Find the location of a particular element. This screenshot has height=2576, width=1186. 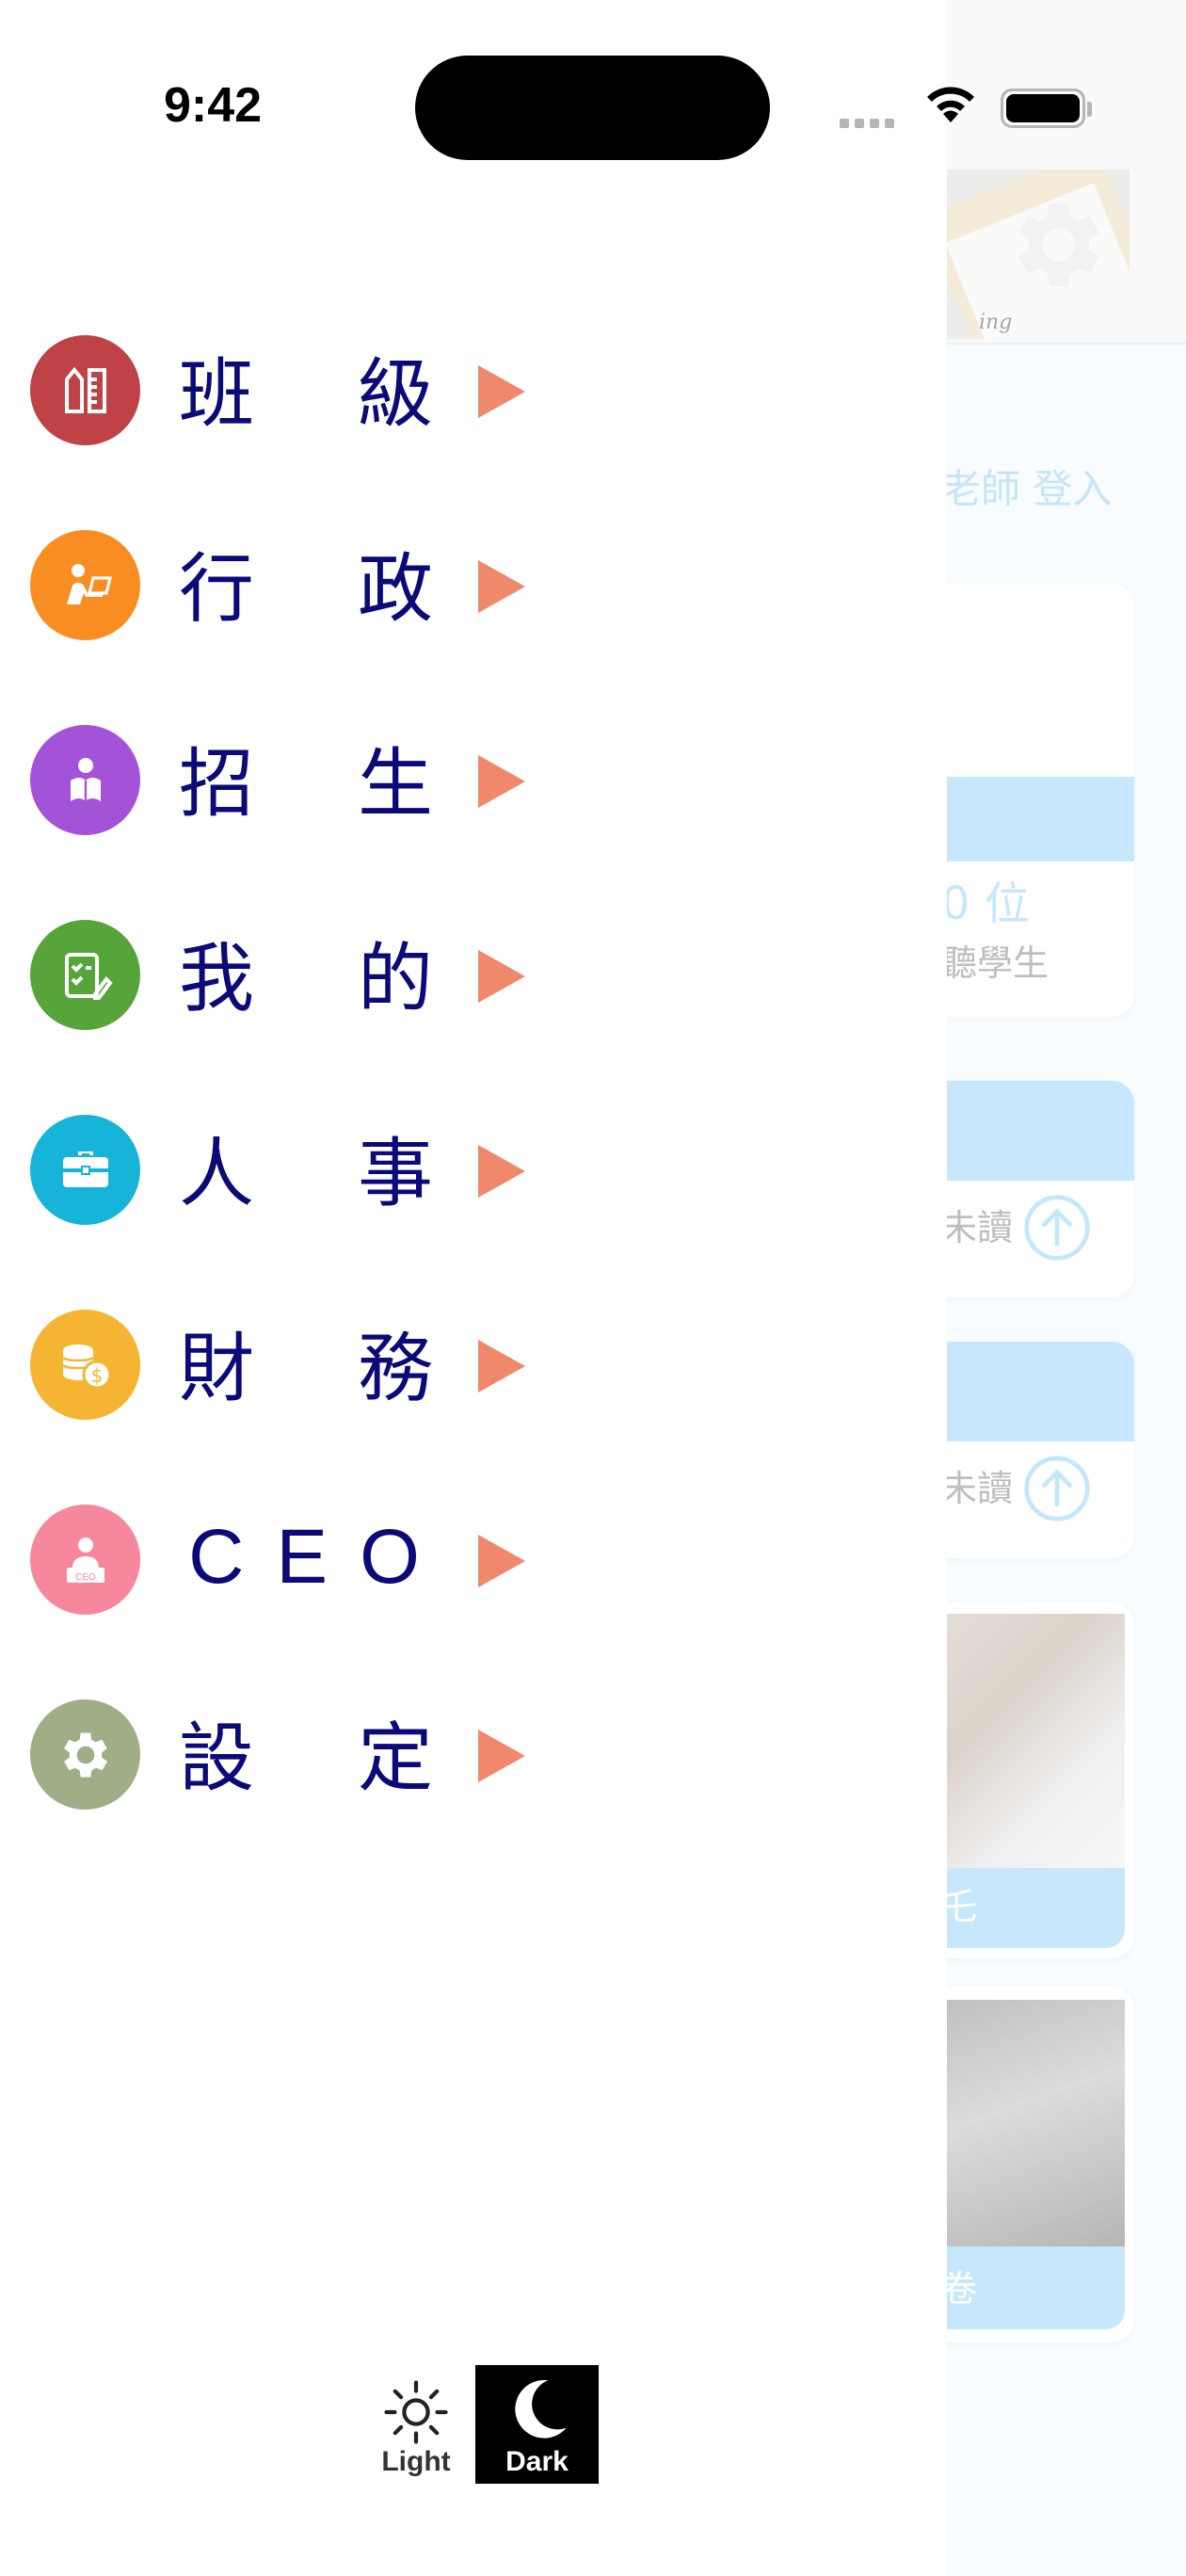

menu-item-label: 人事 is located at coordinates (306, 1173).